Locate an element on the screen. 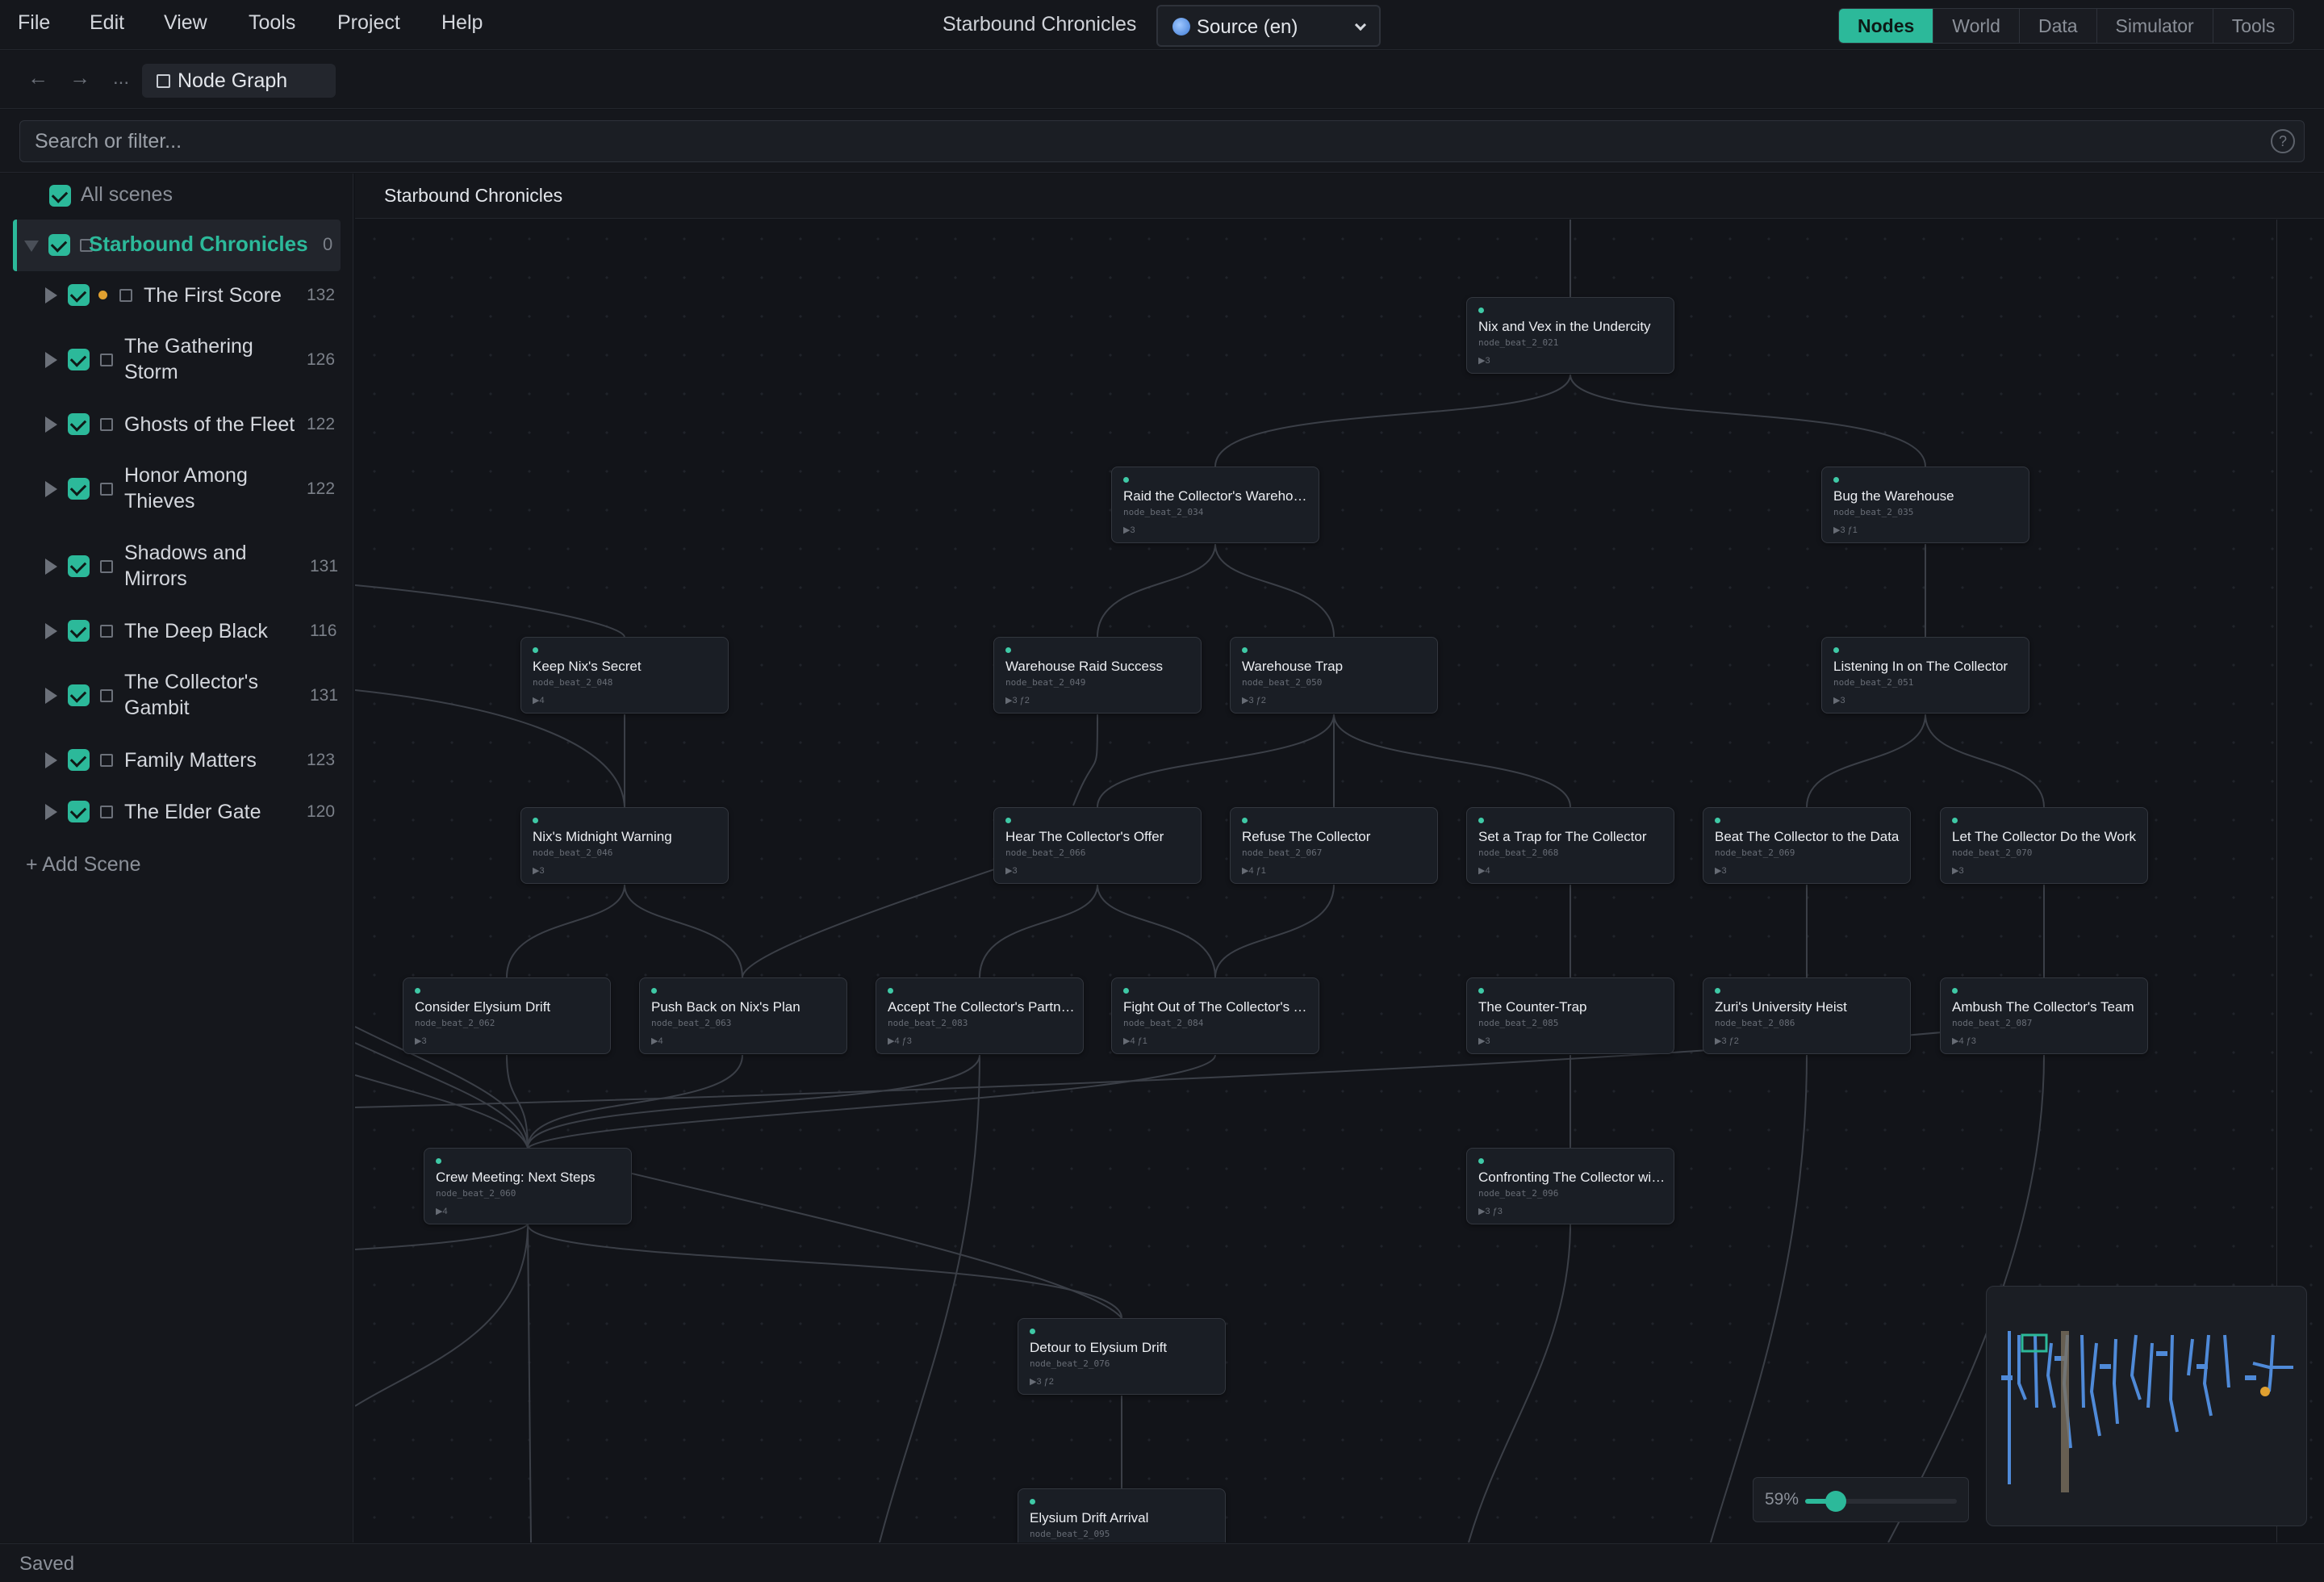 The width and height of the screenshot is (2324, 1582). locale-select: Source (en) is located at coordinates (1268, 26).